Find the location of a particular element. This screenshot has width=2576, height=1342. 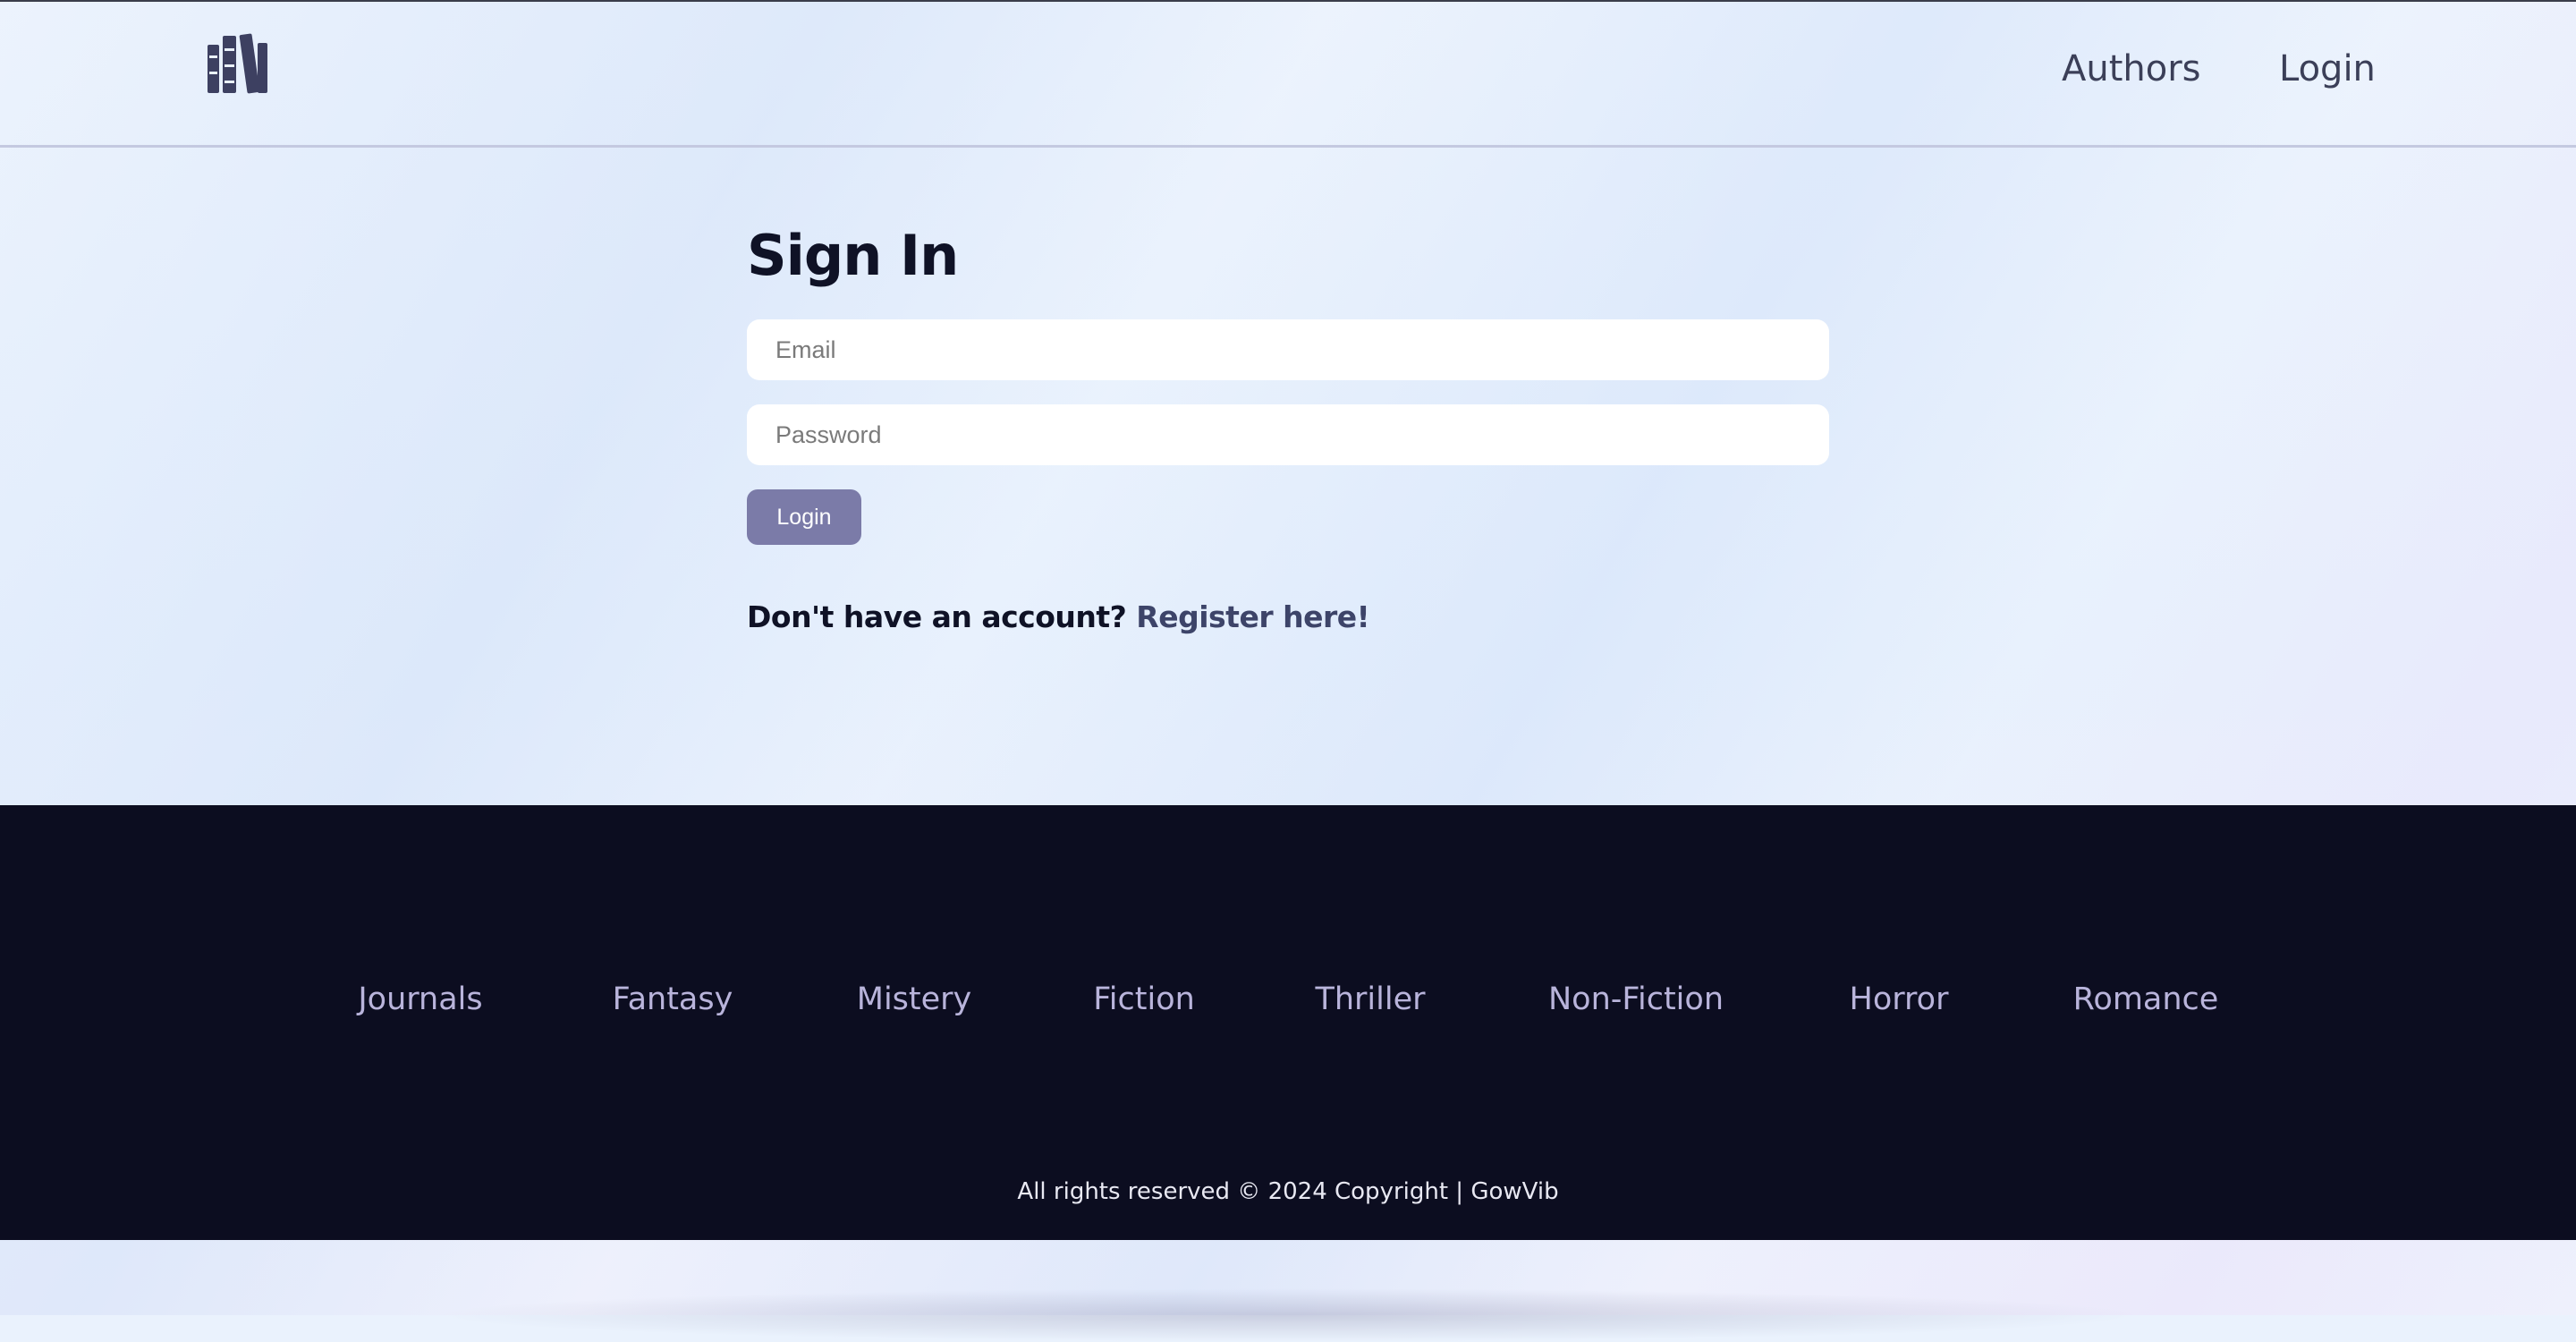

register-prompt-line: Don't have an account? Register here! is located at coordinates (1058, 617).